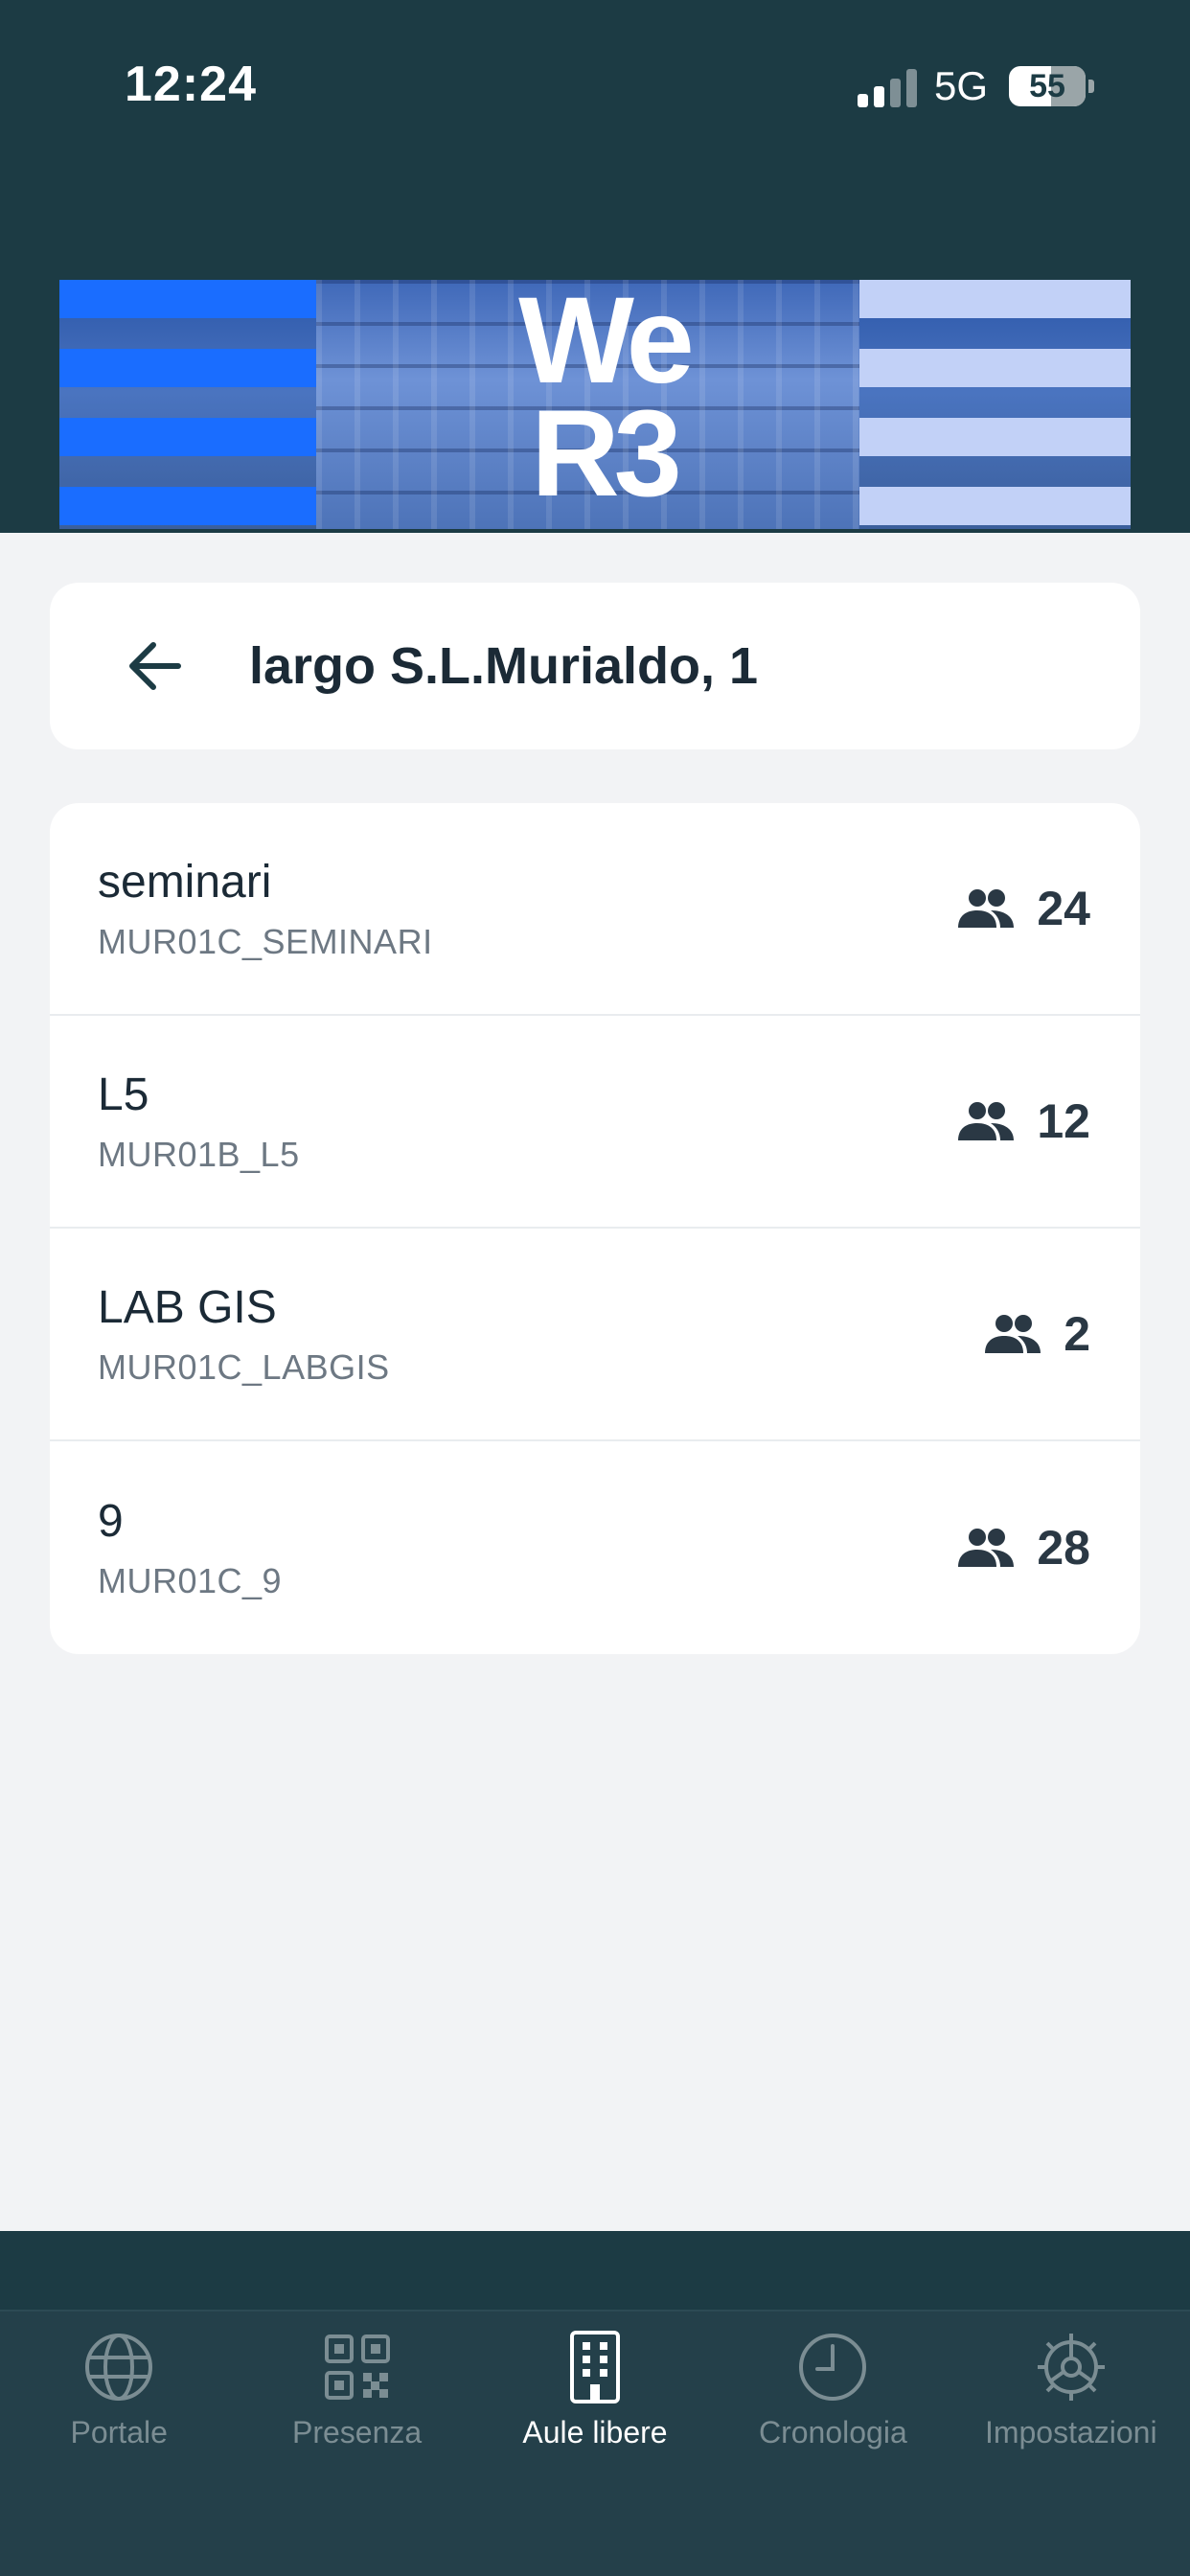  What do you see at coordinates (595, 2432) in the screenshot?
I see `tab-label: Aule libere` at bounding box center [595, 2432].